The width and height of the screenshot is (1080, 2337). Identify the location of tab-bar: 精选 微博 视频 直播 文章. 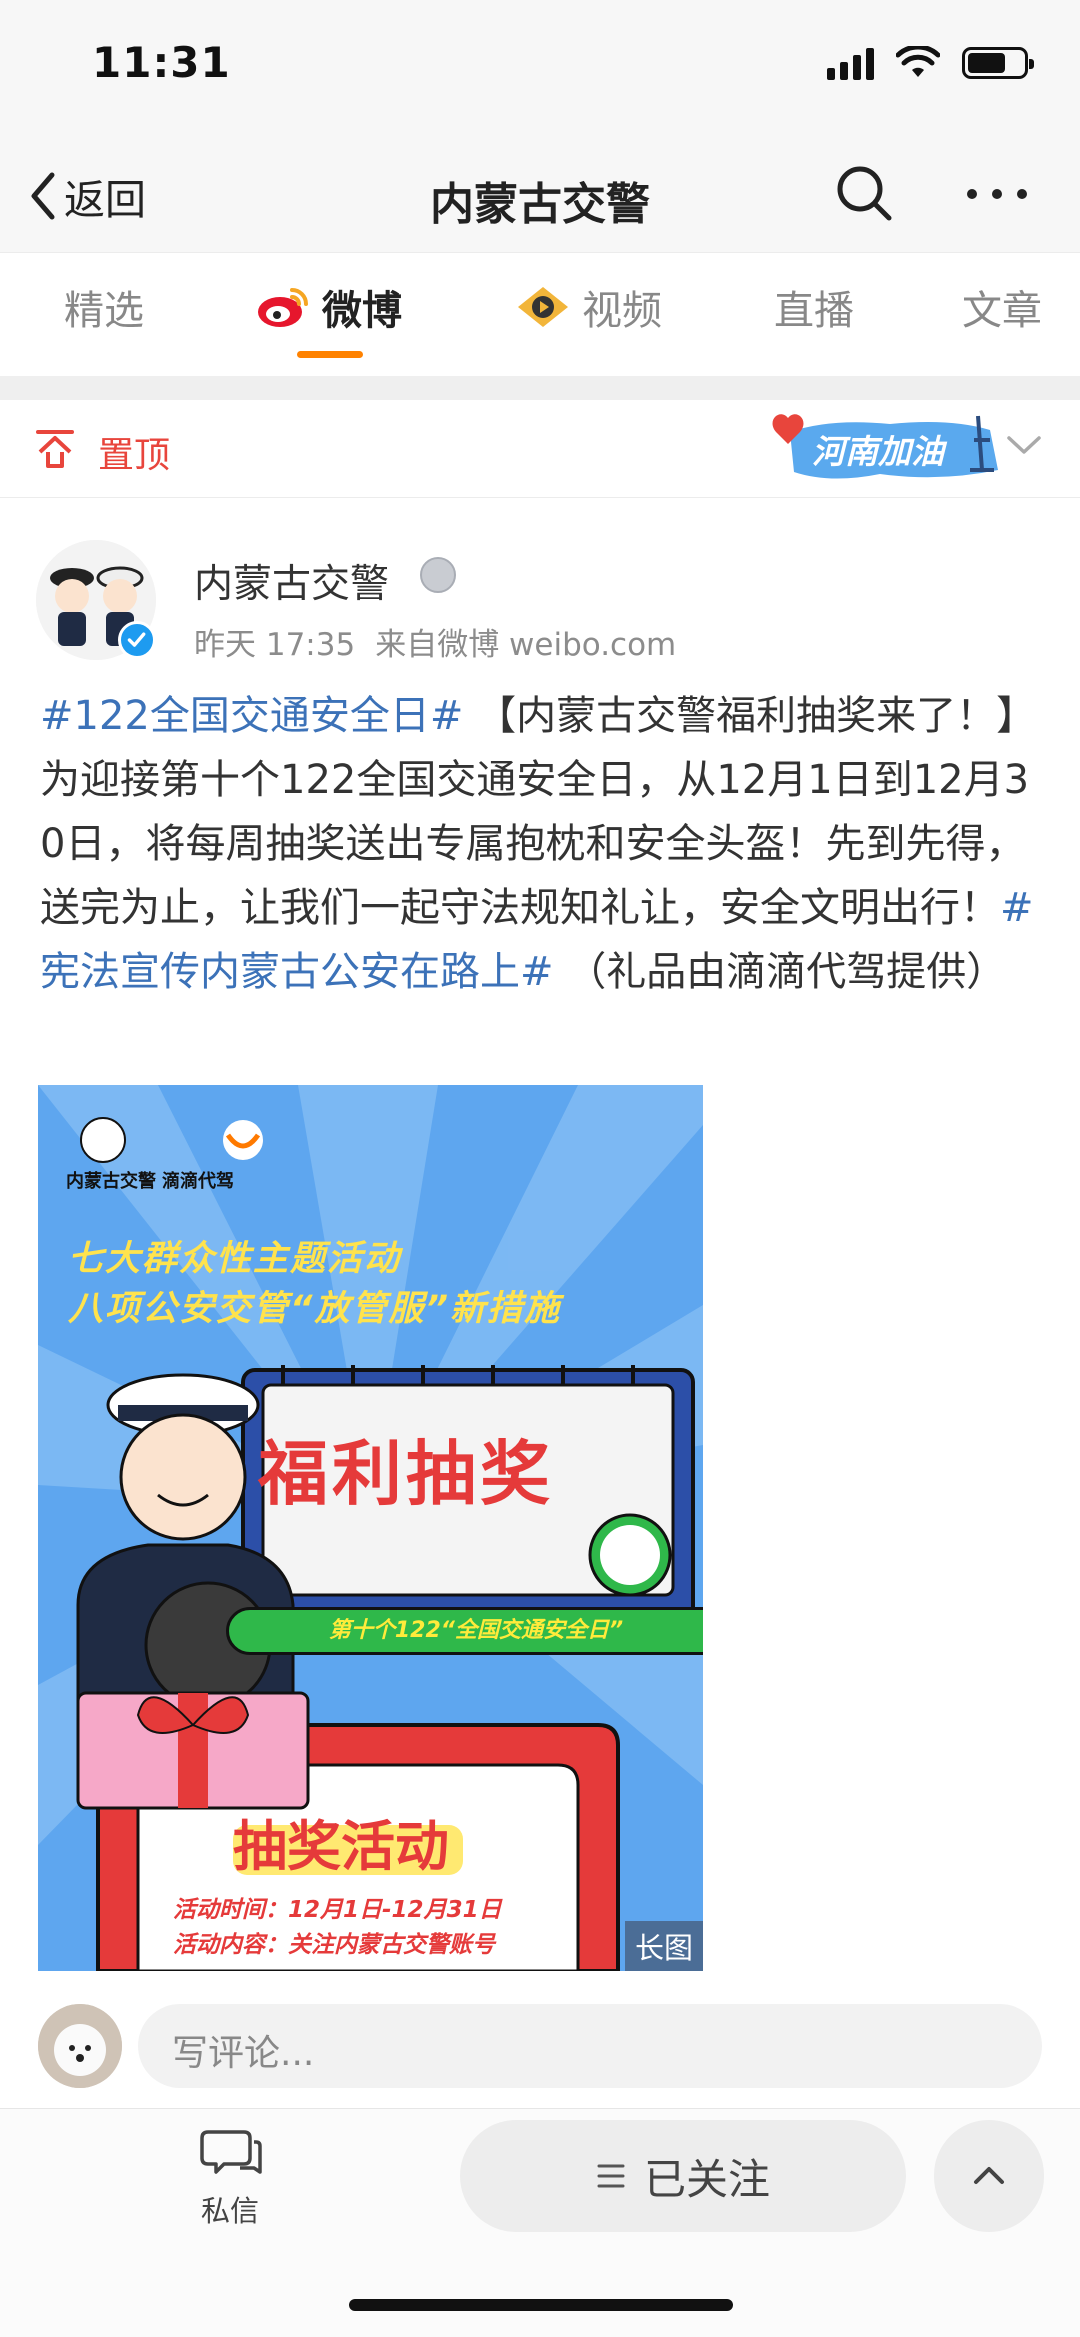
(540, 308).